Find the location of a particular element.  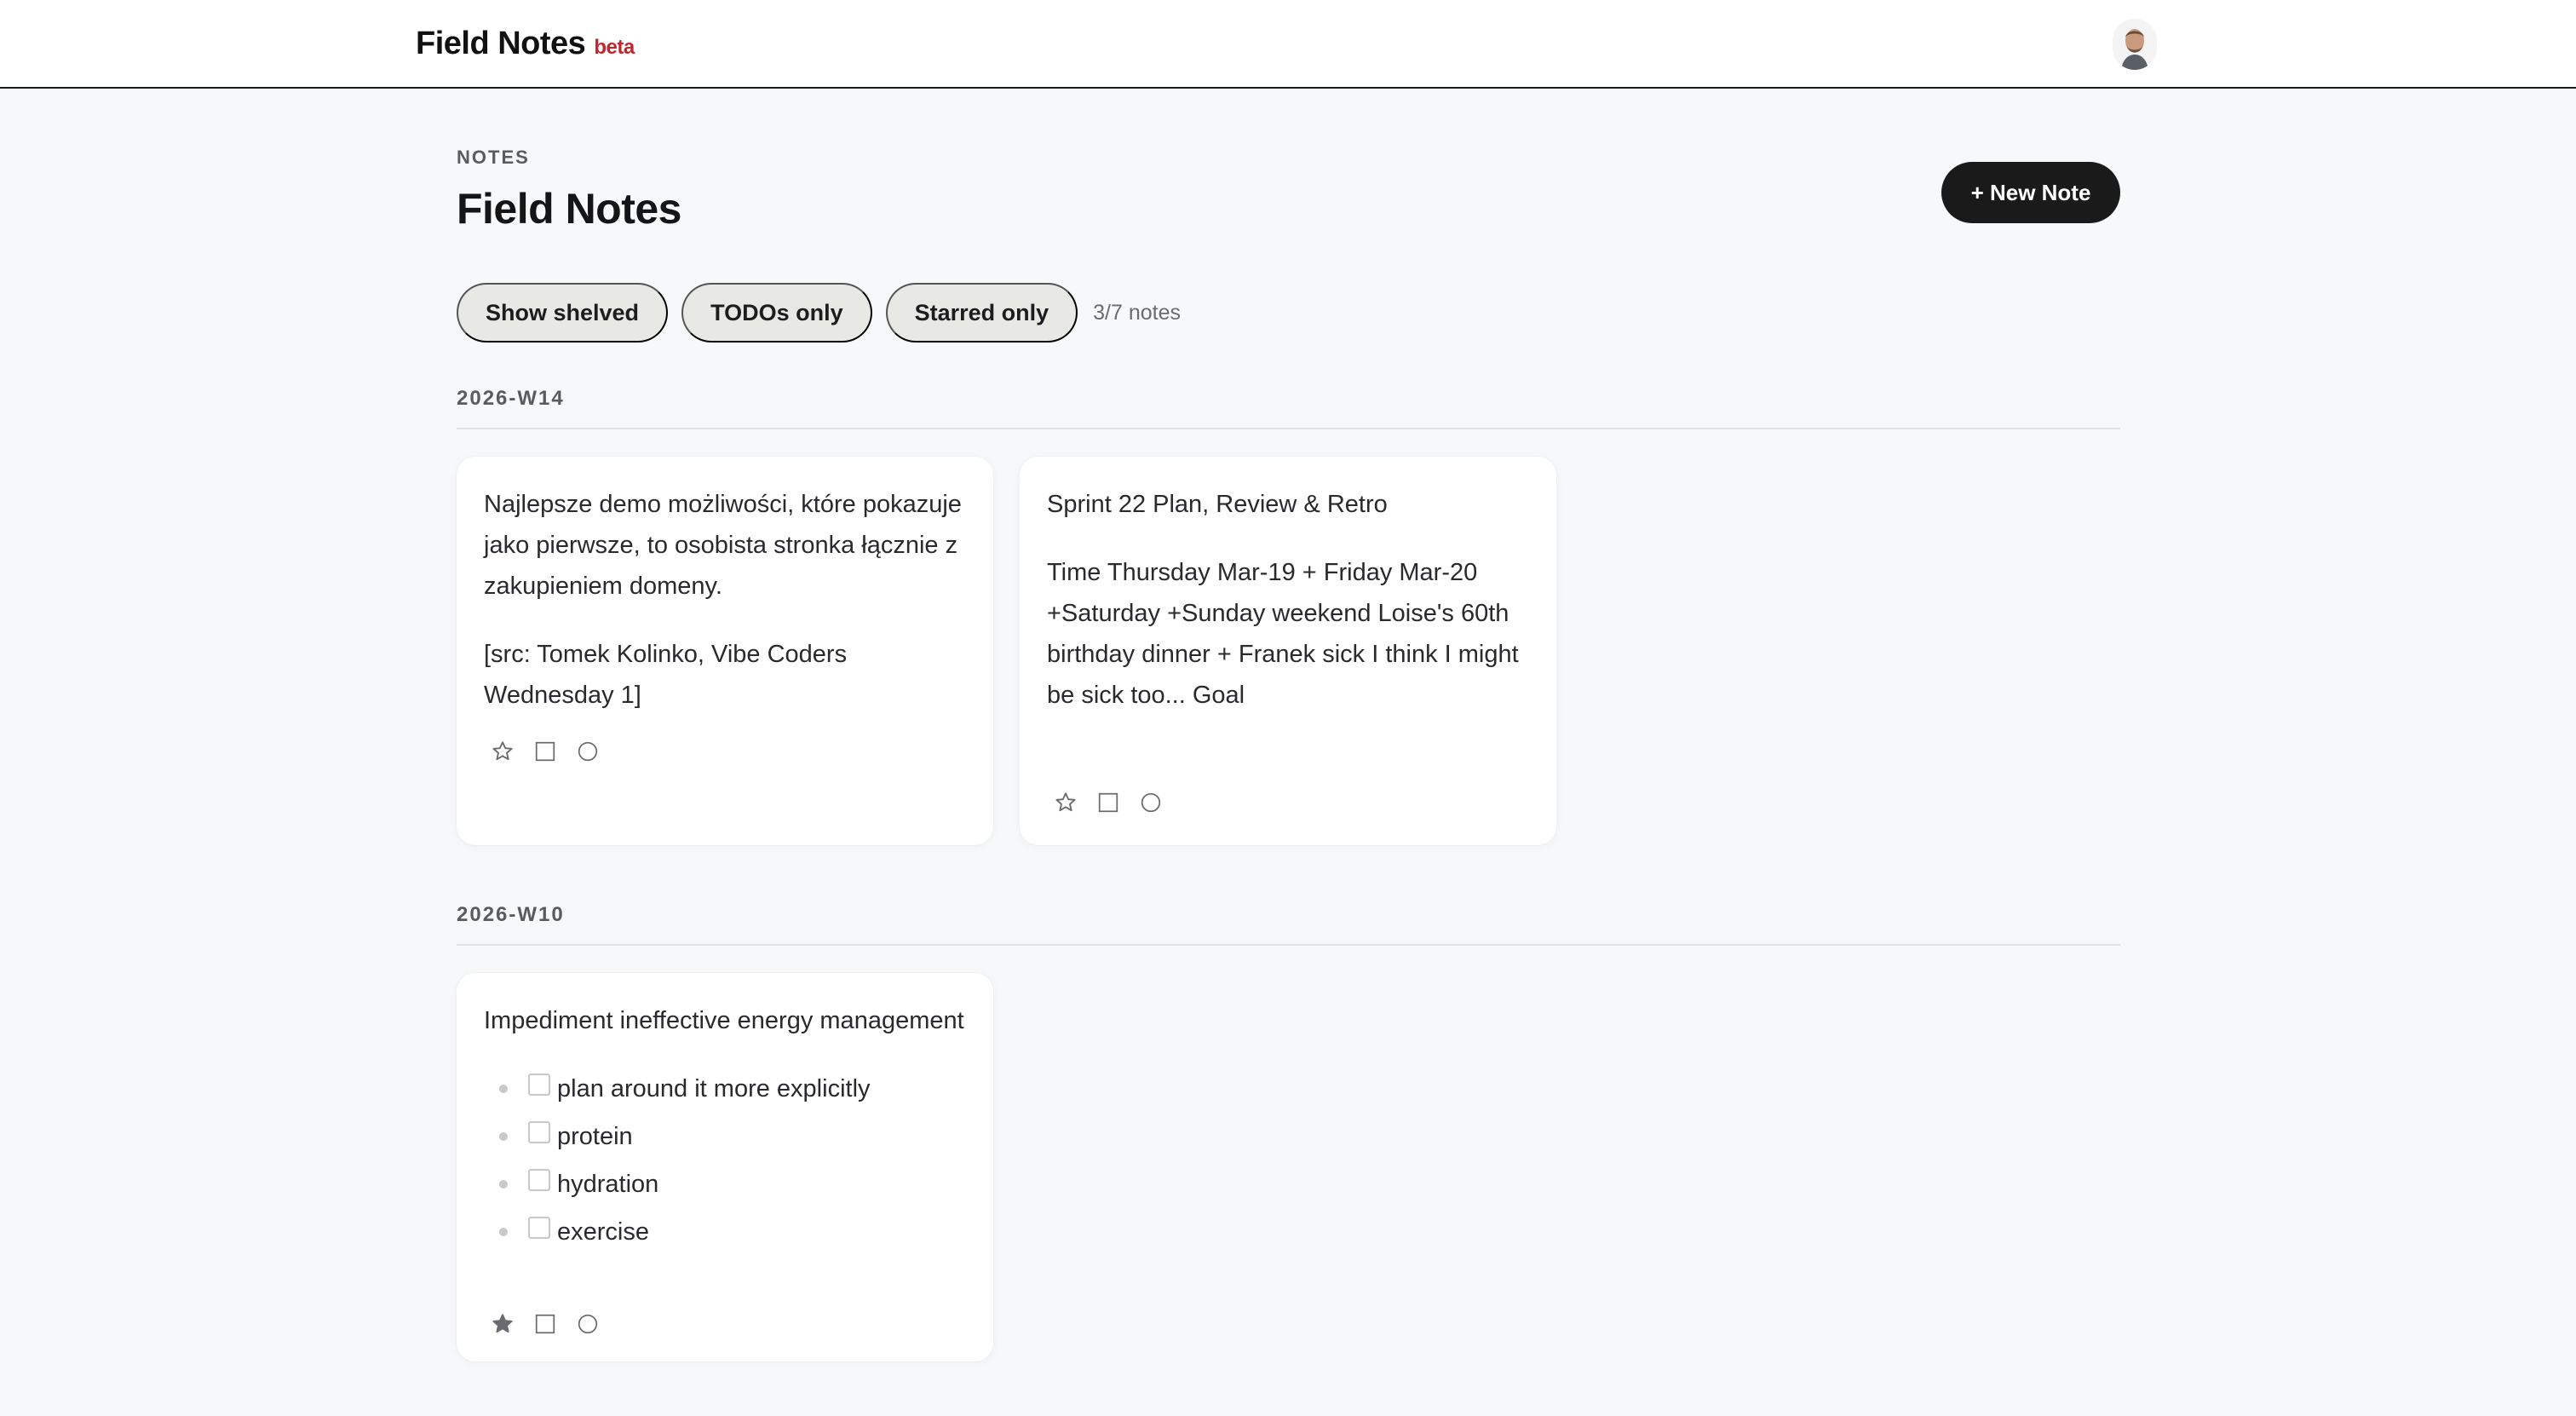

top-bar: Field Notes beta is located at coordinates (1288, 44).